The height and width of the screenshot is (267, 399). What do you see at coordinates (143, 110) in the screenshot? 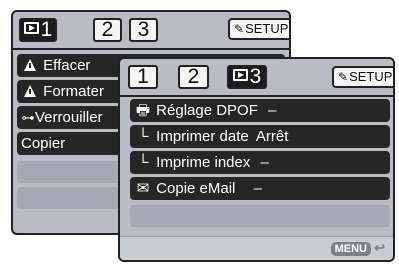
I see `printer-icon: 🖶` at bounding box center [143, 110].